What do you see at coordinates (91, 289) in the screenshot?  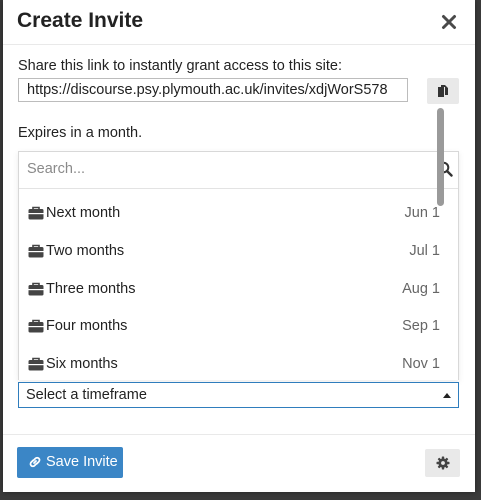 I see `option-label: Three months` at bounding box center [91, 289].